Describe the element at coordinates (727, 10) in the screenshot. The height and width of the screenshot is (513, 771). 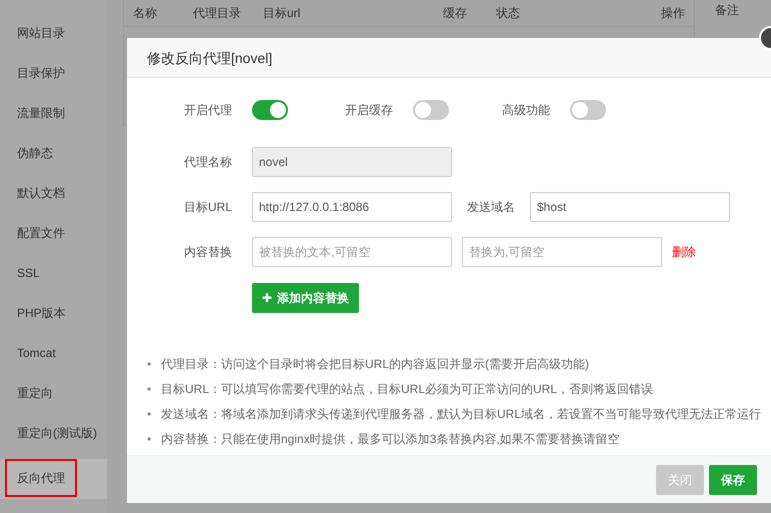
I see `column-header: 备注` at that location.